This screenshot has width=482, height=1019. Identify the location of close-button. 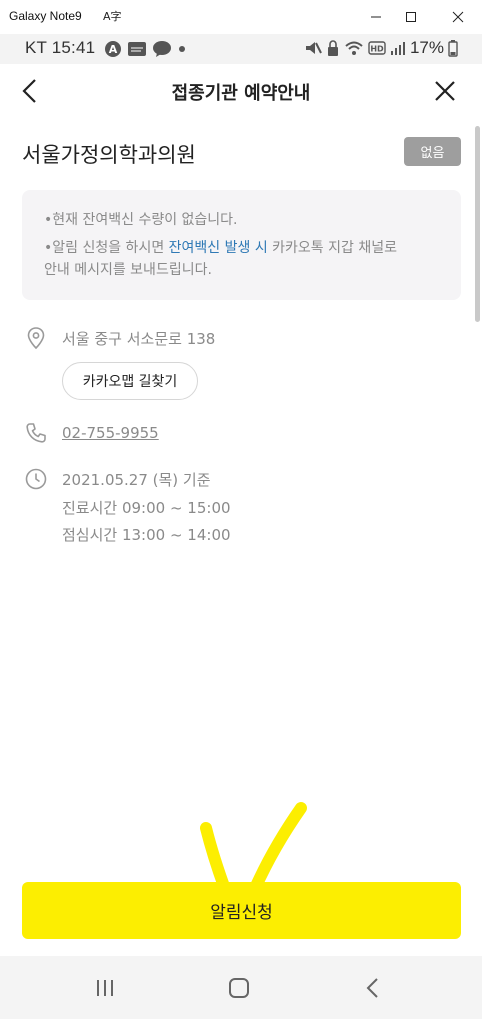
(445, 91).